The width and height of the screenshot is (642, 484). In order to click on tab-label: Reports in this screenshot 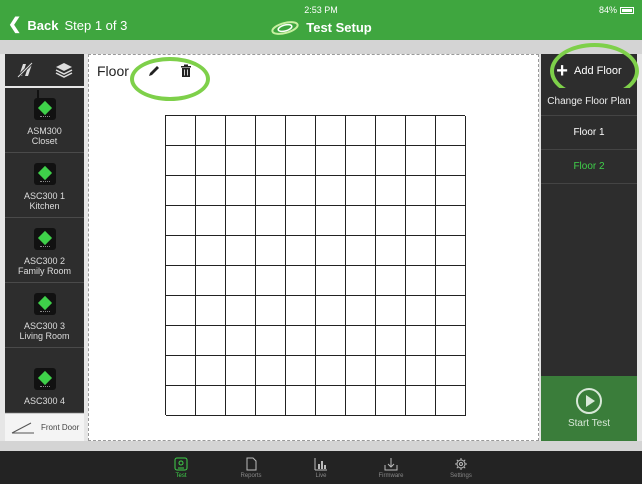, I will do `click(251, 475)`.